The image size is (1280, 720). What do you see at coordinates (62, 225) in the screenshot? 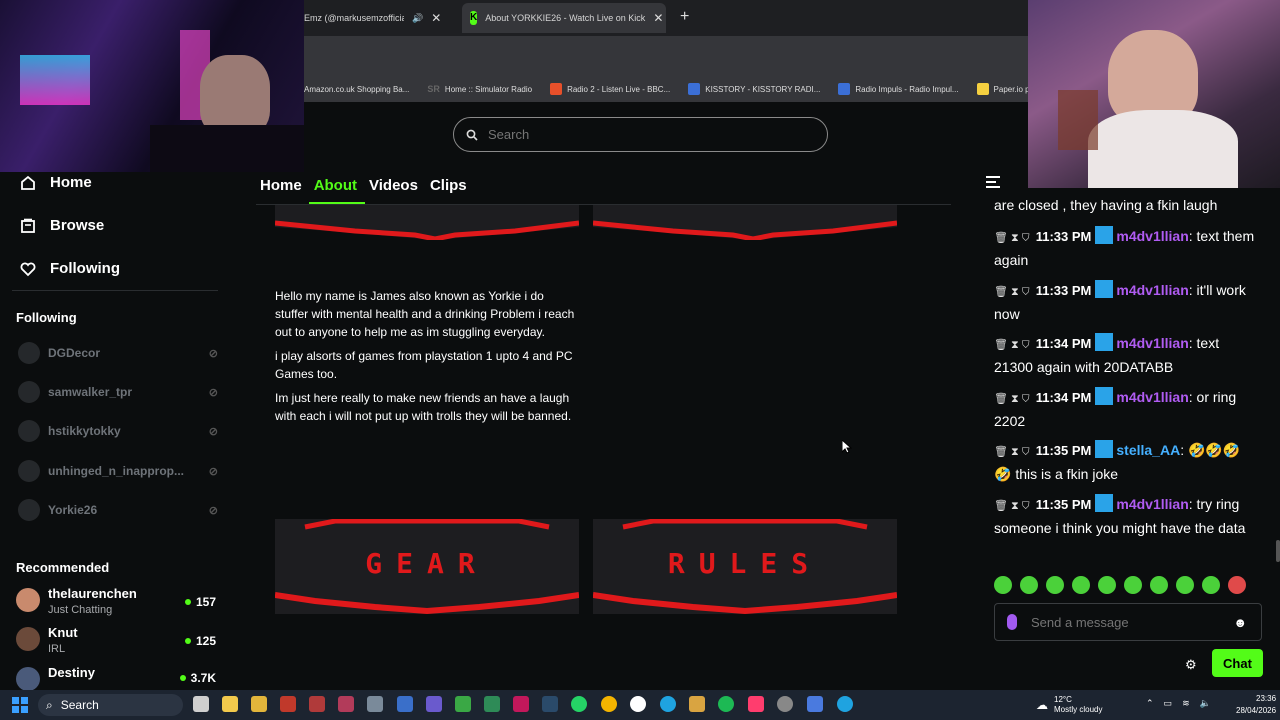
I see `sidebar-item-browse: Browse` at bounding box center [62, 225].